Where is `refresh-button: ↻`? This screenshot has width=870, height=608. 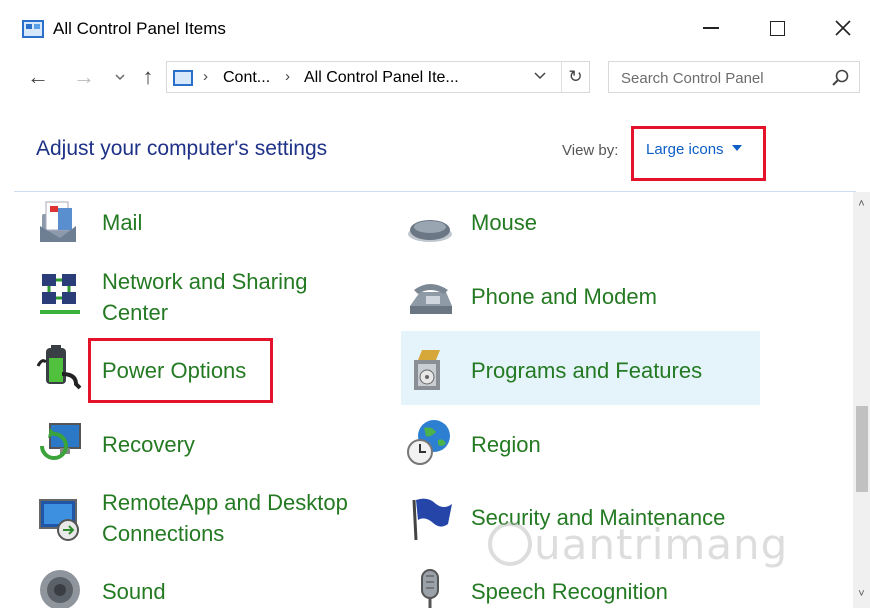 refresh-button: ↻ is located at coordinates (575, 77).